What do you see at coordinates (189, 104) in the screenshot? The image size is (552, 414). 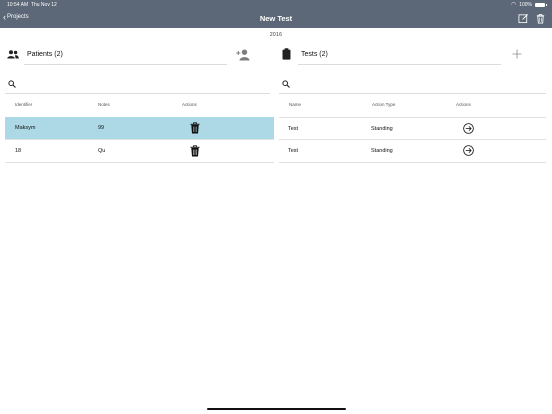 I see `patients-col-actions: Actions` at bounding box center [189, 104].